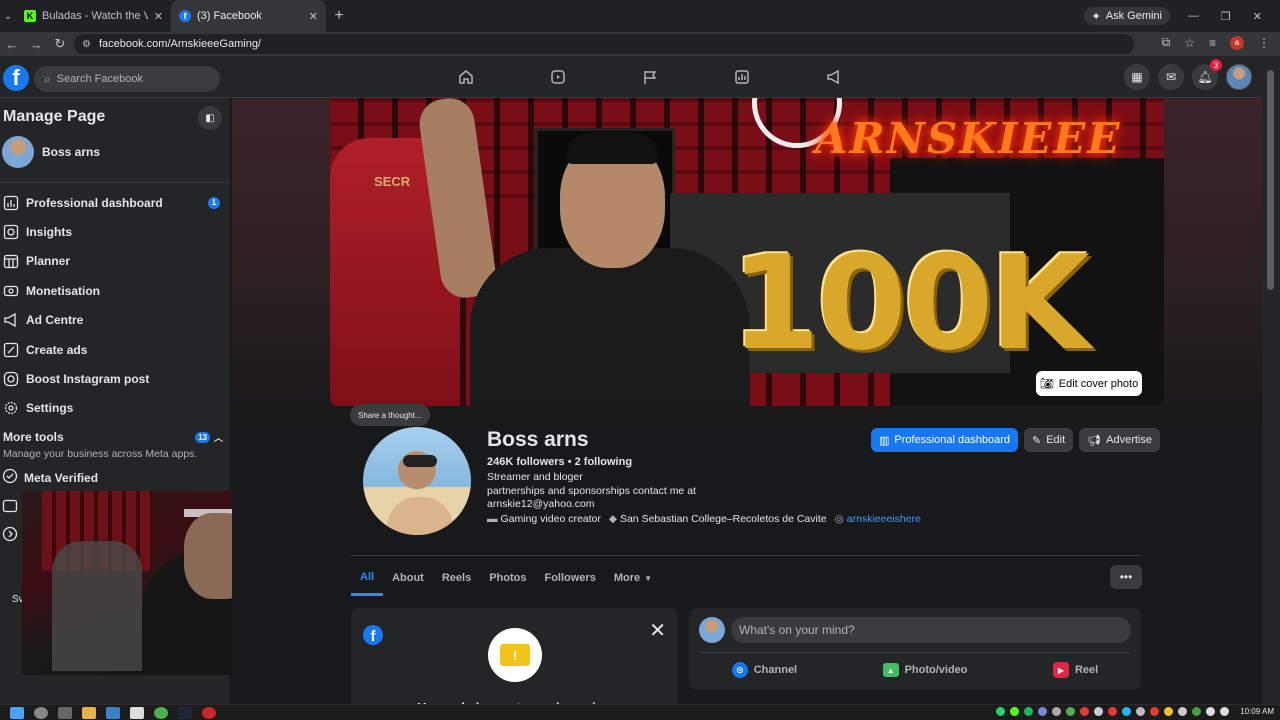 Image resolution: width=1280 pixels, height=720 pixels. What do you see at coordinates (248, 16) in the screenshot?
I see `tab-facebook: f (3) Facebook ✕` at bounding box center [248, 16].